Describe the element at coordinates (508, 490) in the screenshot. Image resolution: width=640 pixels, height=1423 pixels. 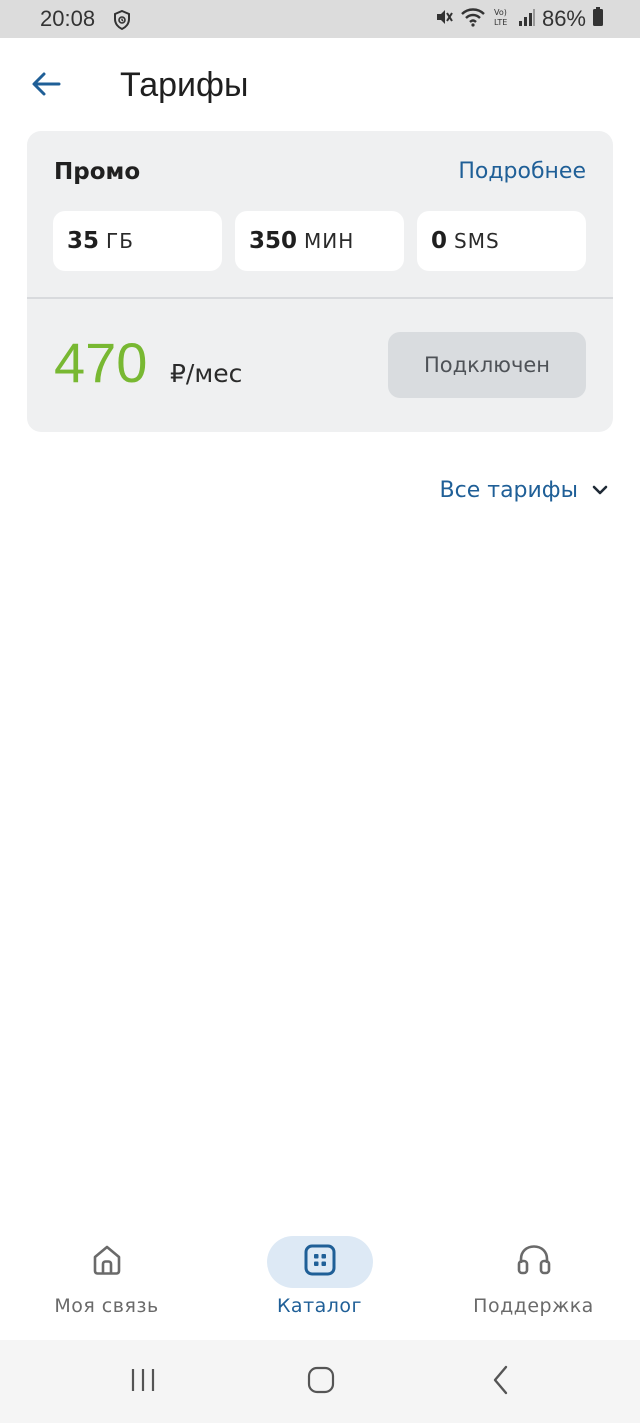
I see `all-tariffs-label: Все тарифы` at that location.